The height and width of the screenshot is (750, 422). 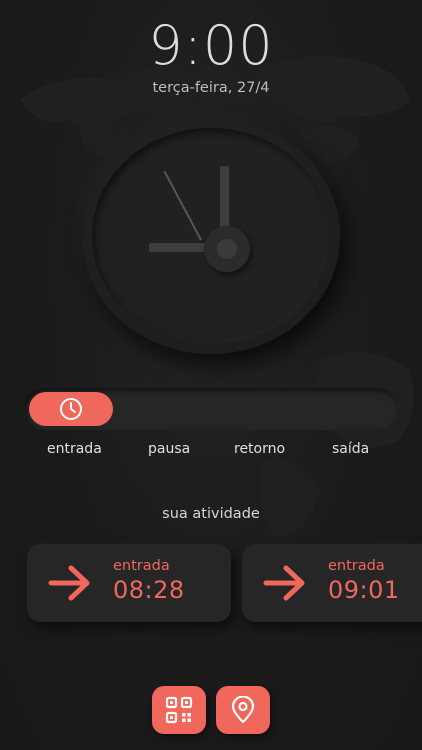 What do you see at coordinates (211, 45) in the screenshot?
I see `current-time: 9:00` at bounding box center [211, 45].